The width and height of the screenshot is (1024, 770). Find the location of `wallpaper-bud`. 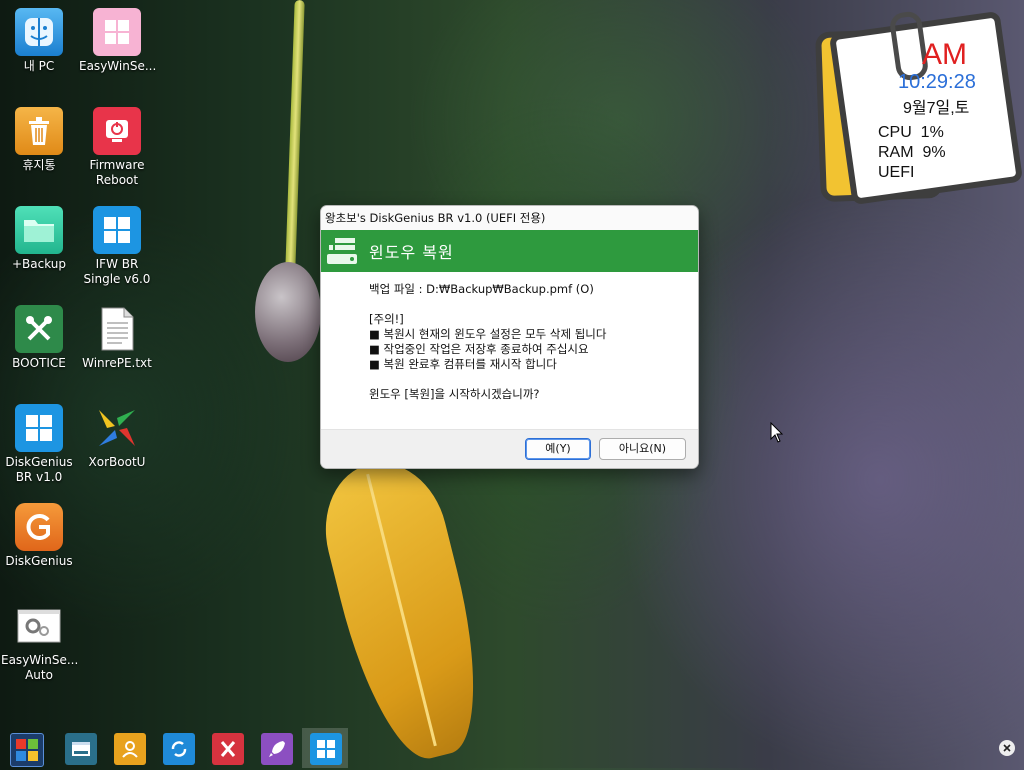

wallpaper-bud is located at coordinates (288, 312).